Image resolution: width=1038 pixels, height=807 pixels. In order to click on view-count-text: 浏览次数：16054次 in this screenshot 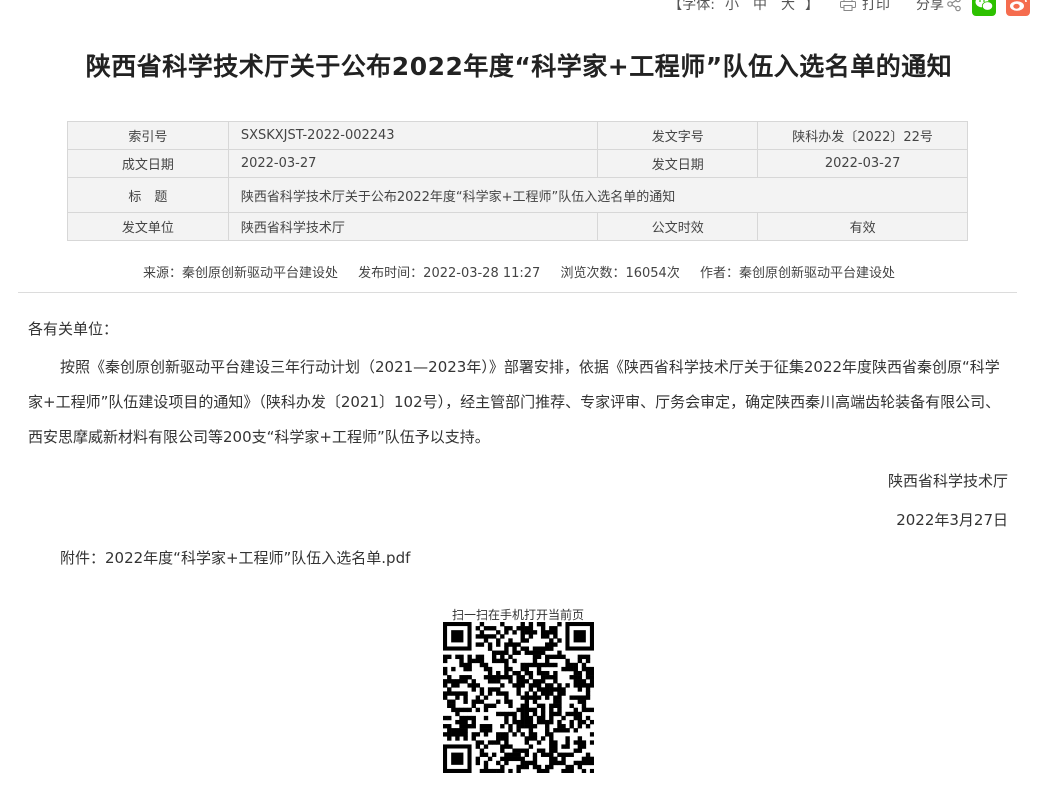, I will do `click(620, 273)`.